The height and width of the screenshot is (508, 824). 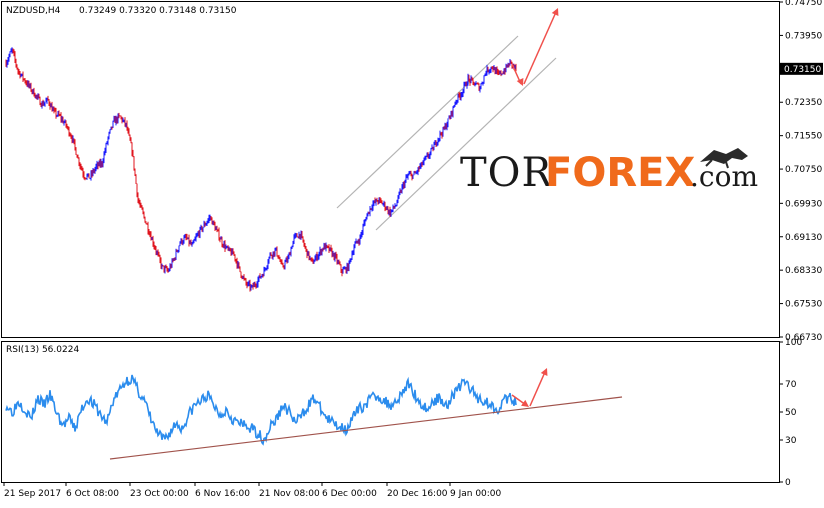 I want to click on chart-symbol: NZDUSD,H4, so click(x=33, y=11).